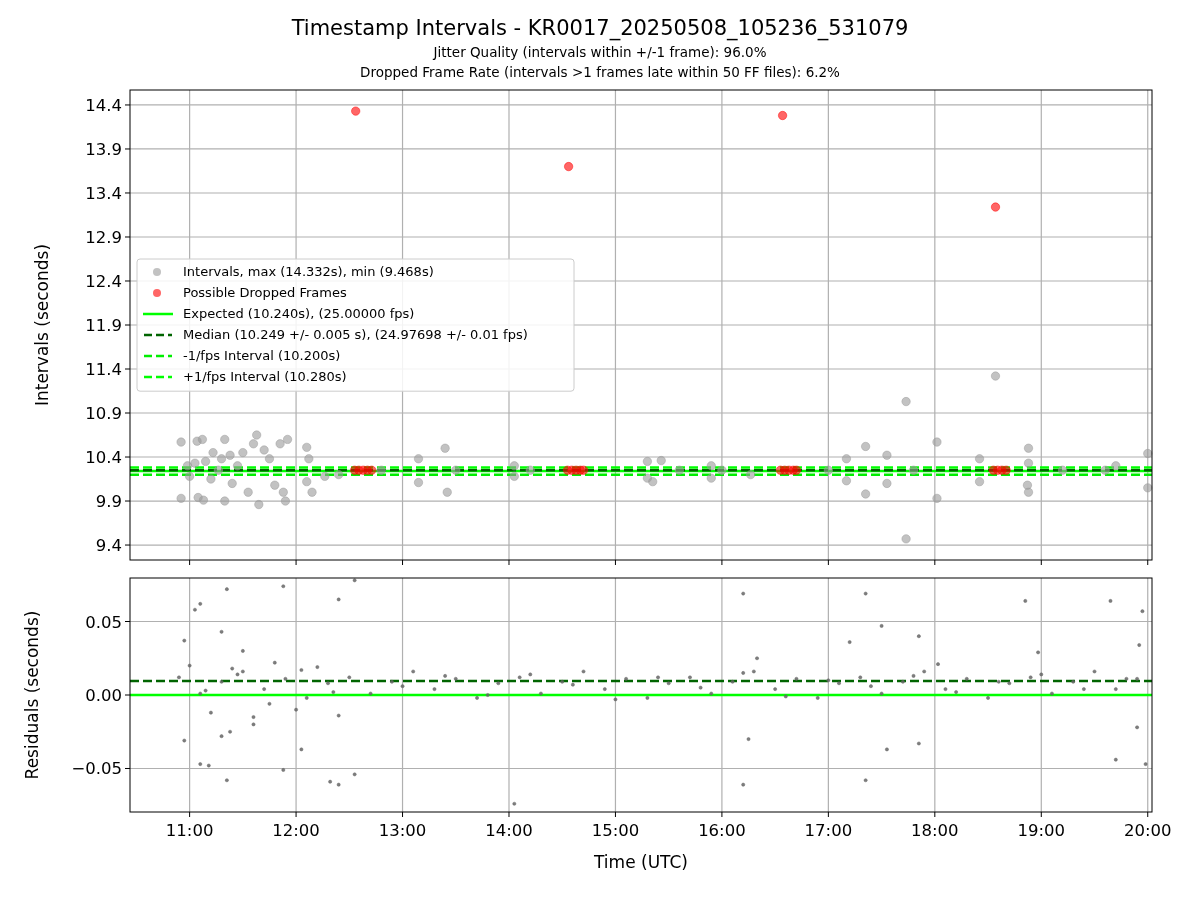  Describe the element at coordinates (509, 830) in the screenshot. I see `x-tick-label: 14:00` at that location.